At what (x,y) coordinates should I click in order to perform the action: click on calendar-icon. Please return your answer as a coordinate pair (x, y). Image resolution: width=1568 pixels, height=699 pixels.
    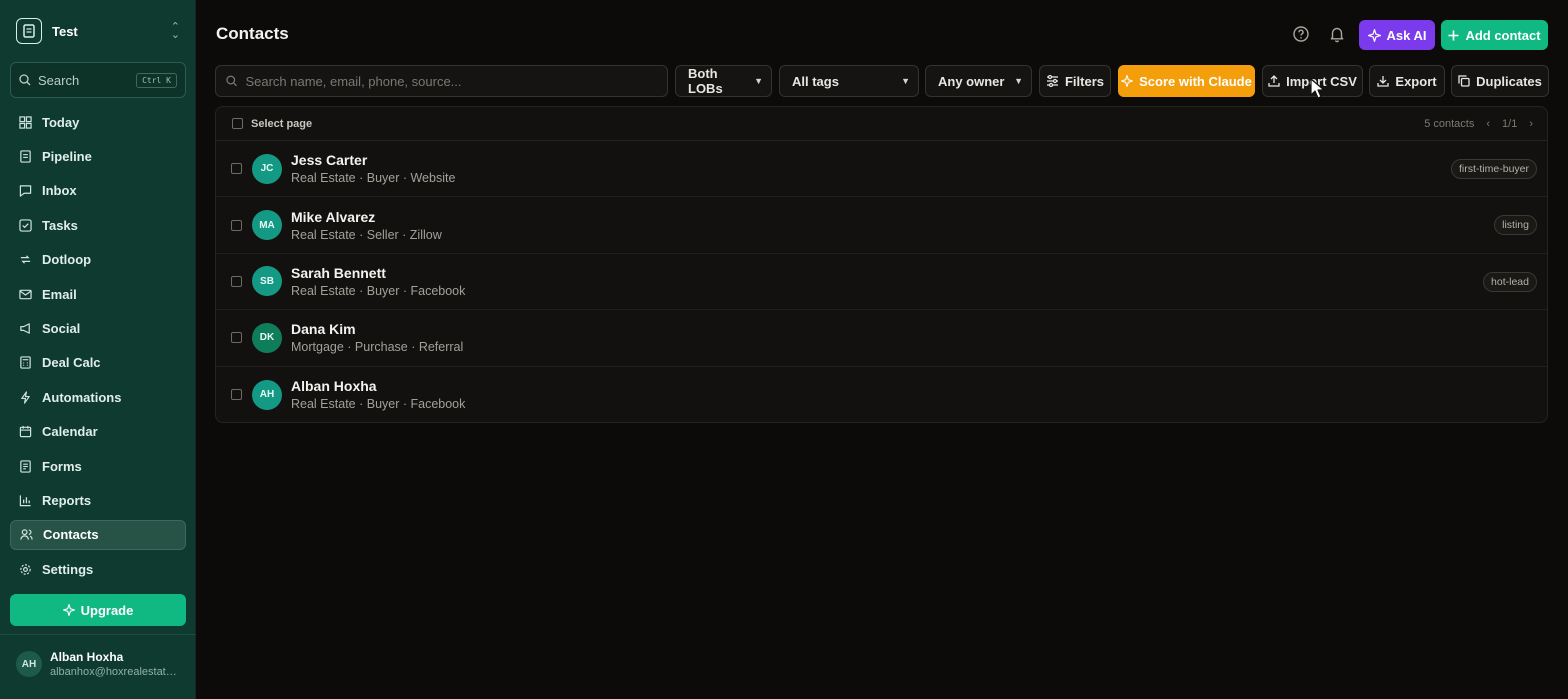
    Looking at the image, I should click on (25, 432).